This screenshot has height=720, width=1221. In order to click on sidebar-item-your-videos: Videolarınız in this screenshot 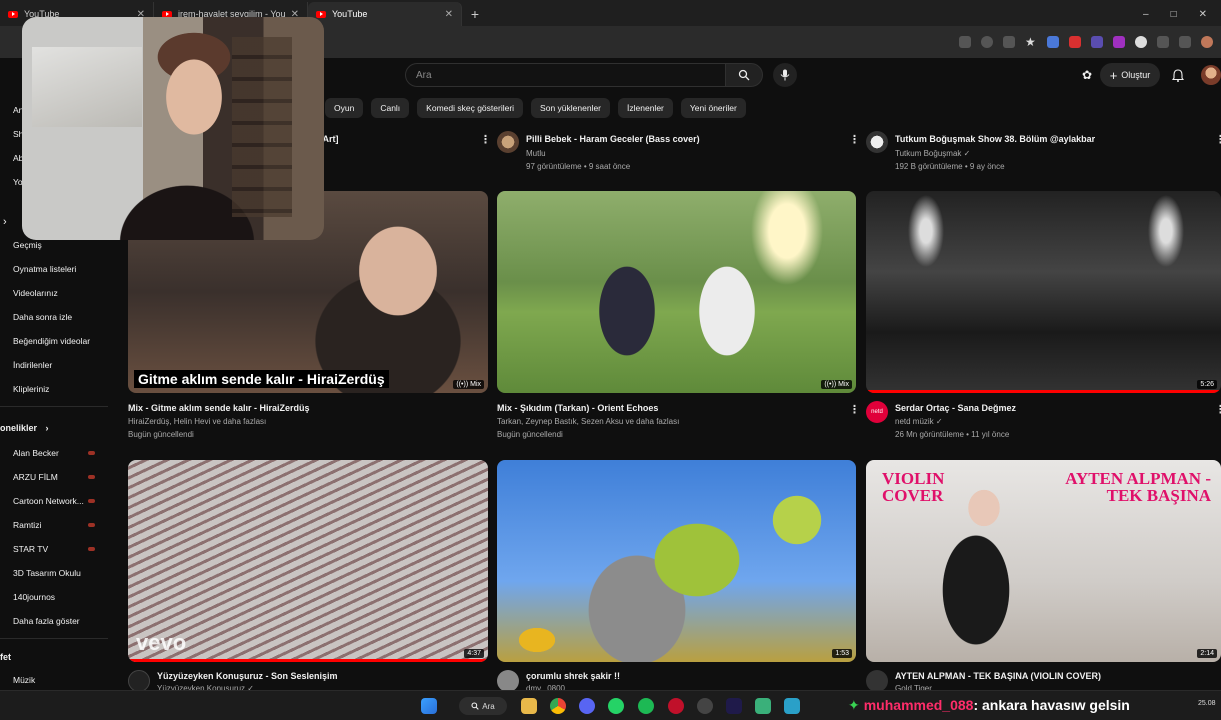, I will do `click(35, 293)`.